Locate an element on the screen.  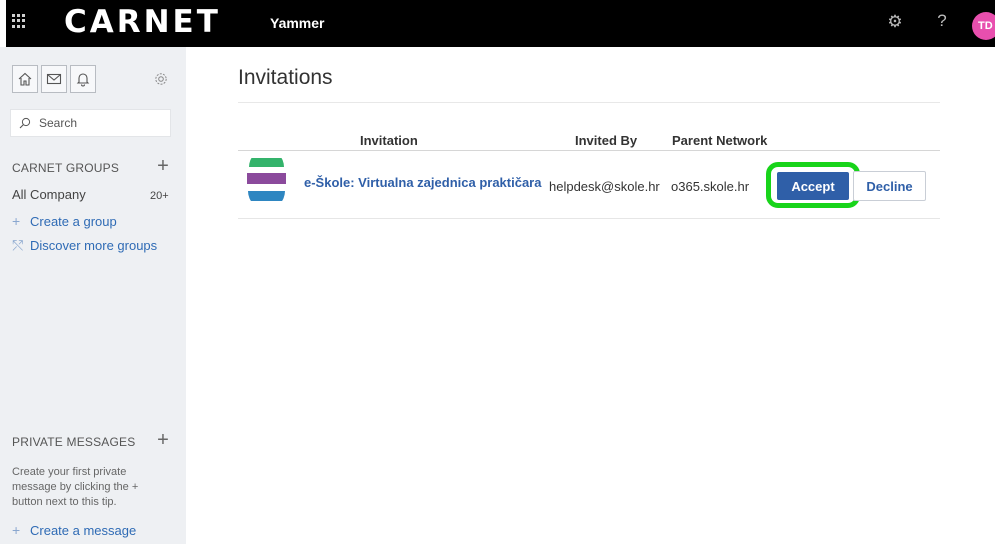
avatar: TD is located at coordinates (983, 26).